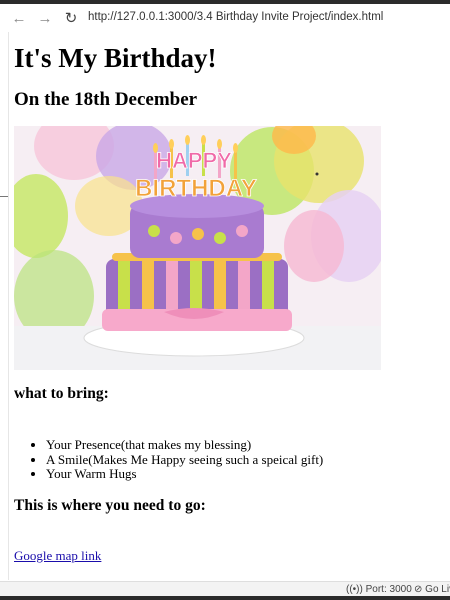 Image resolution: width=450 pixels, height=600 pixels. I want to click on broadcast-icon: ((•)), so click(354, 589).